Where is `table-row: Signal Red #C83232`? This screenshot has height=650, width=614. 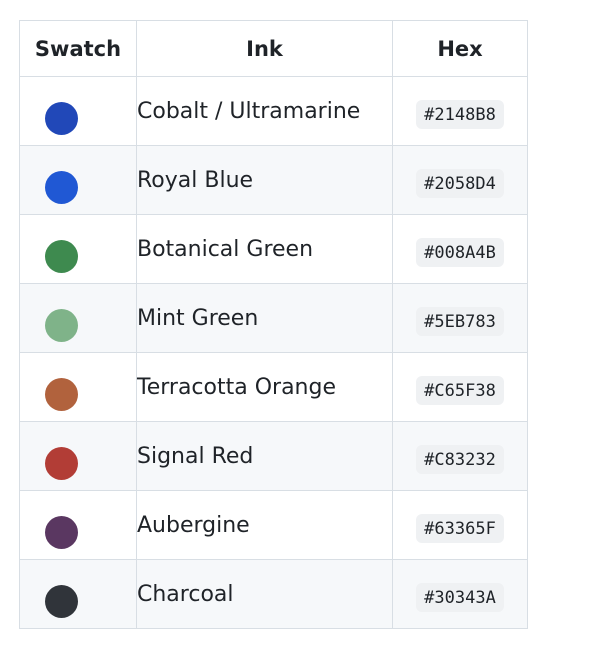 table-row: Signal Red #C83232 is located at coordinates (273, 456).